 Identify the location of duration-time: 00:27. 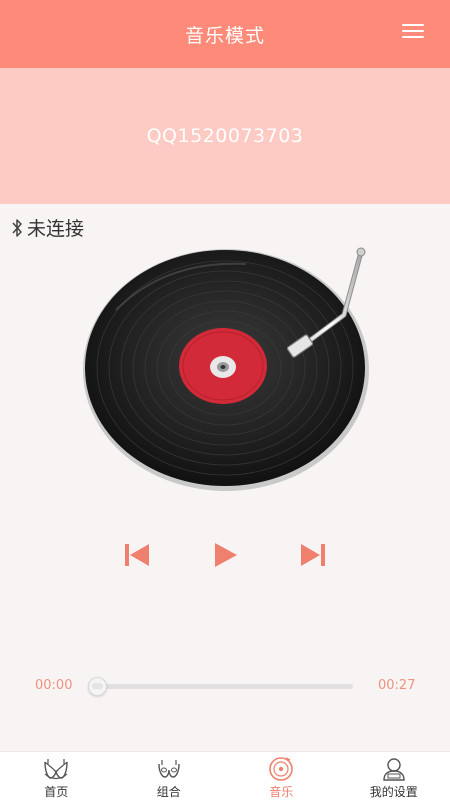
(397, 685).